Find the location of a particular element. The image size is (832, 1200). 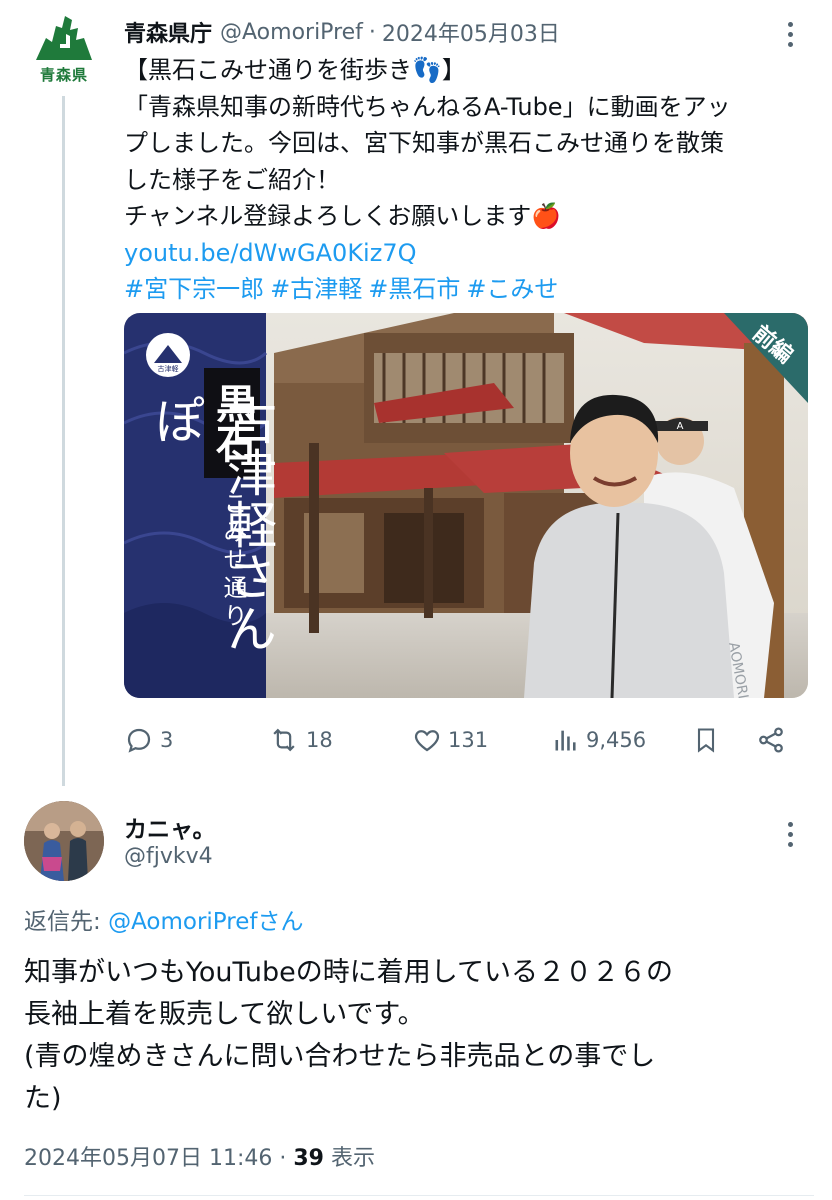

hashtag-link: #古津軽 is located at coordinates (316, 289).